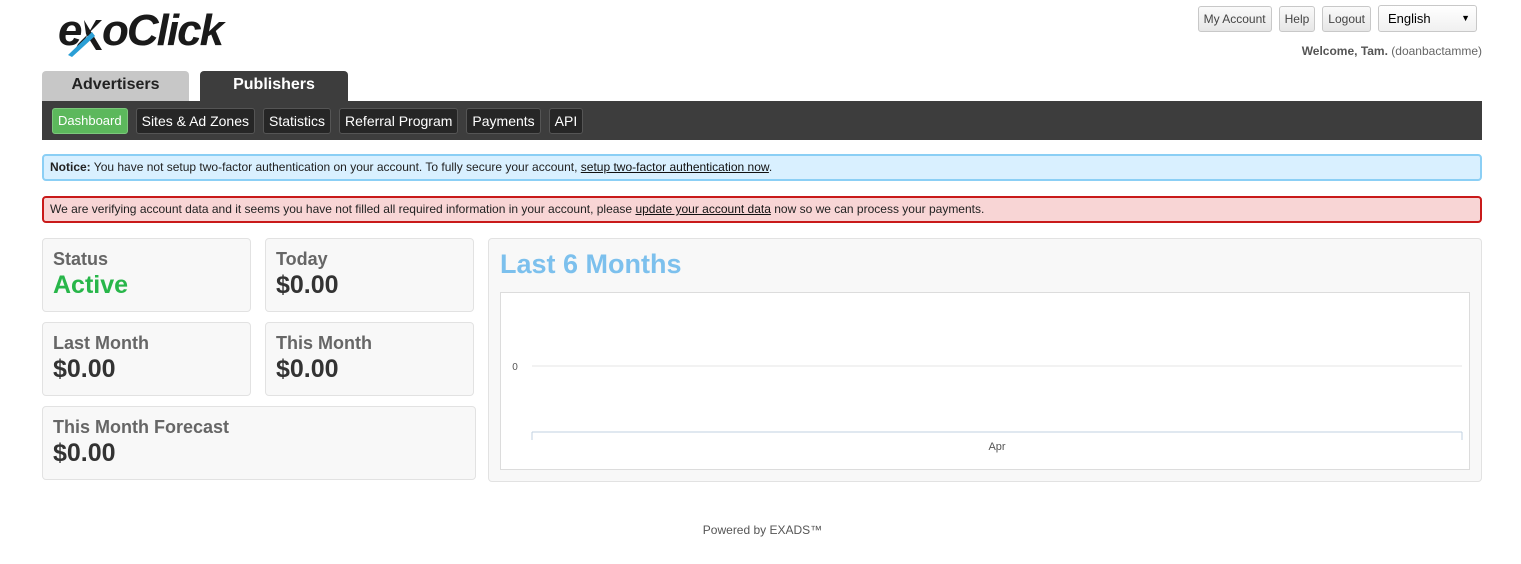  What do you see at coordinates (399, 120) in the screenshot?
I see `nav-referral-program: Referral Program` at bounding box center [399, 120].